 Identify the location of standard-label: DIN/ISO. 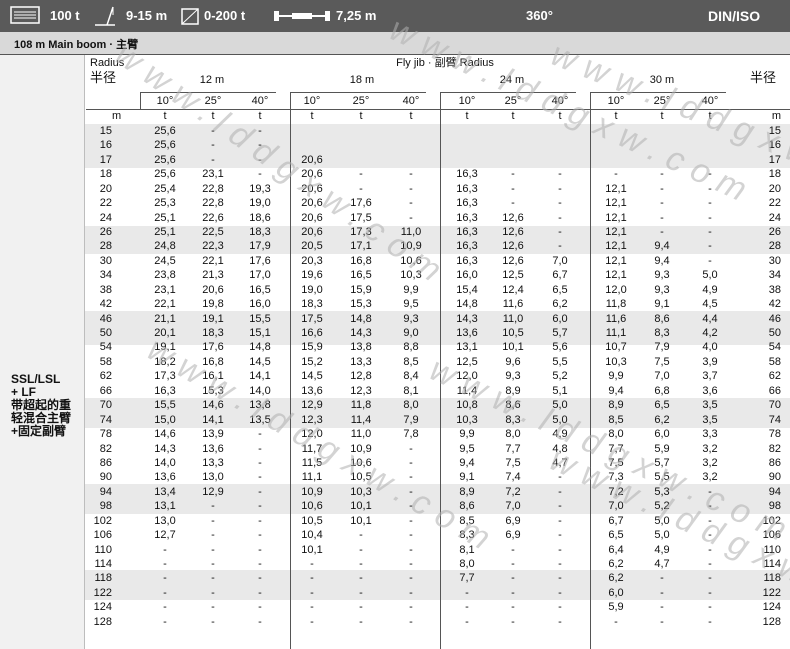
(734, 16).